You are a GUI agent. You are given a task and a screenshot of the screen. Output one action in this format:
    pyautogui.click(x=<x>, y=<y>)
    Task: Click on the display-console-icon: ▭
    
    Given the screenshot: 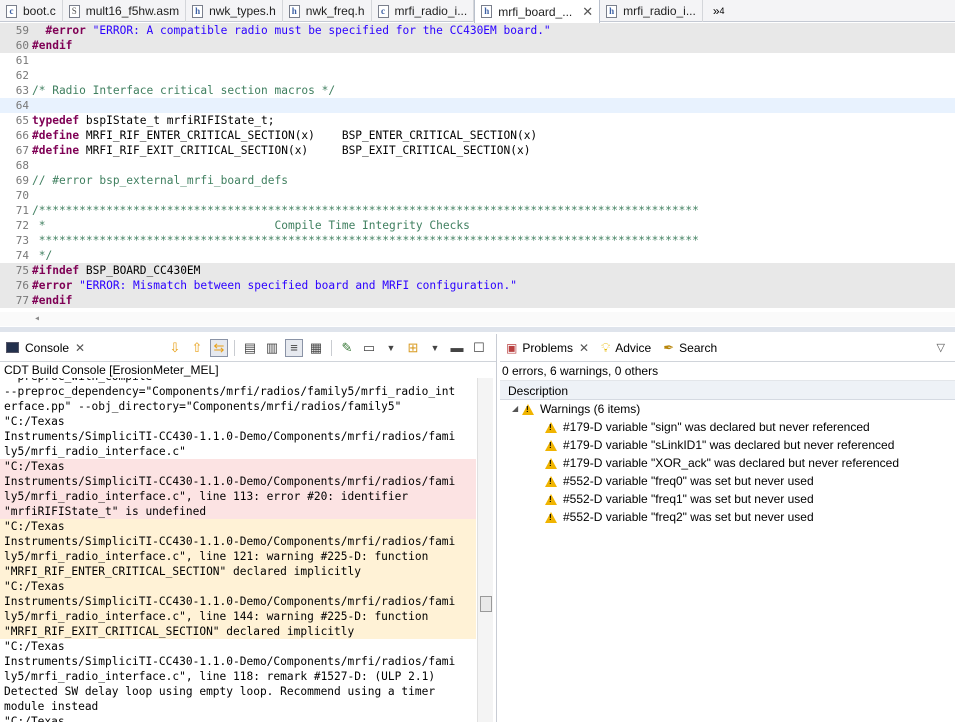 What is the action you would take?
    pyautogui.click(x=369, y=348)
    